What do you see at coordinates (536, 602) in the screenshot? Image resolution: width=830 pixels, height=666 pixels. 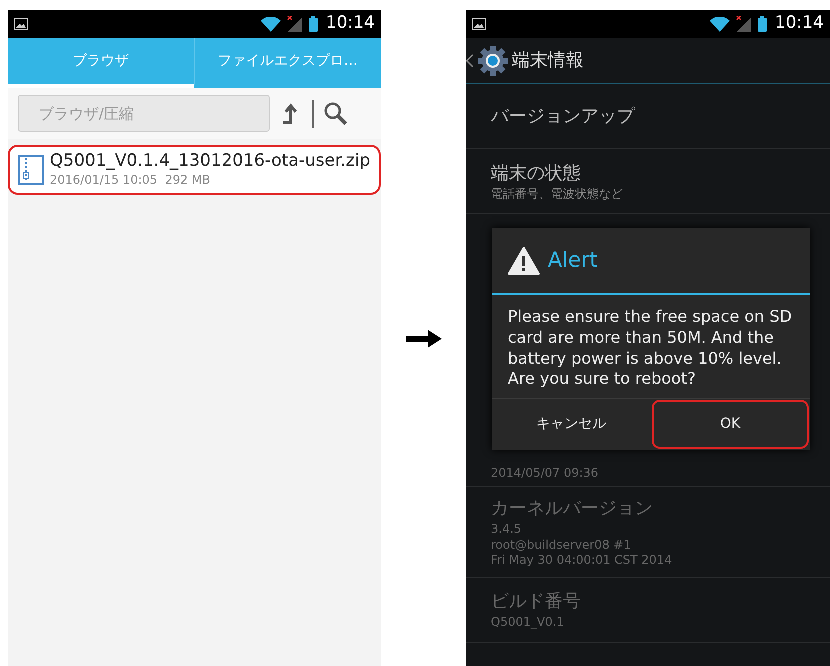 I see `item-title: ビルド番号` at bounding box center [536, 602].